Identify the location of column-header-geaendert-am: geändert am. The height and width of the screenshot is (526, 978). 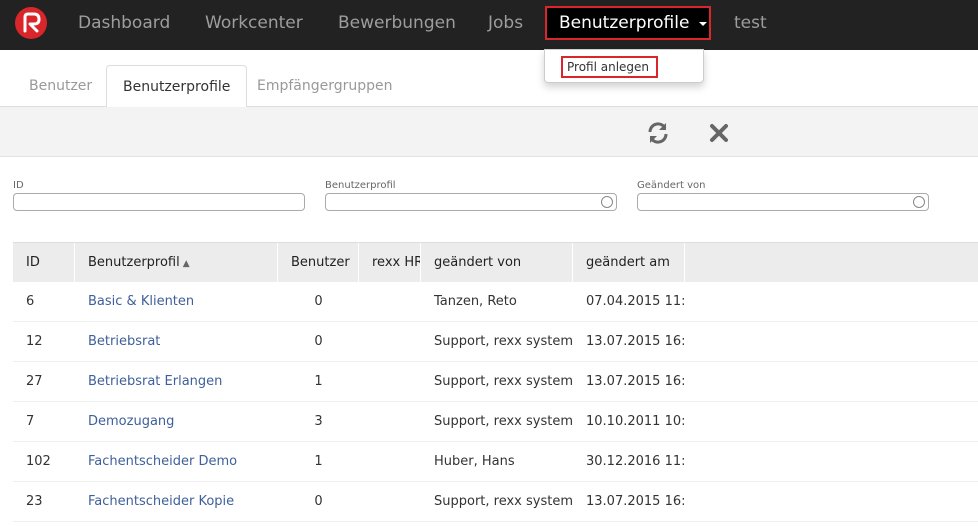
(629, 263).